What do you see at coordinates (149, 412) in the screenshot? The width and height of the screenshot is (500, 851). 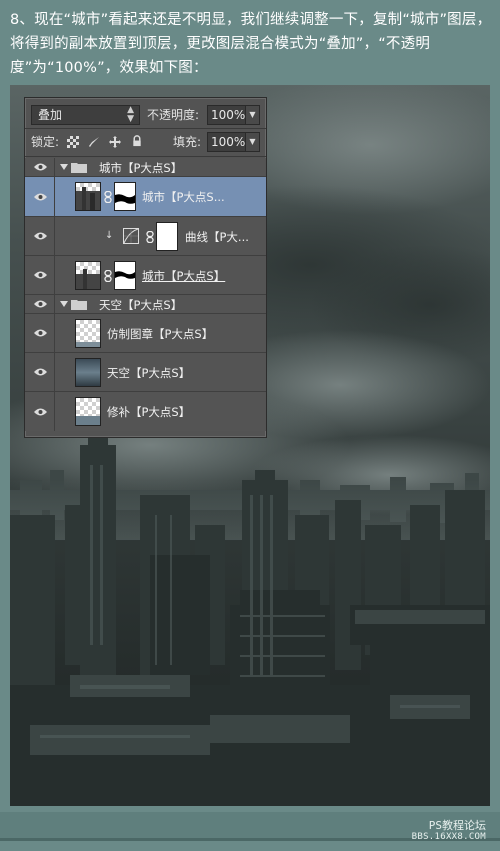 I see `layer-name: 修补【P大点S】` at bounding box center [149, 412].